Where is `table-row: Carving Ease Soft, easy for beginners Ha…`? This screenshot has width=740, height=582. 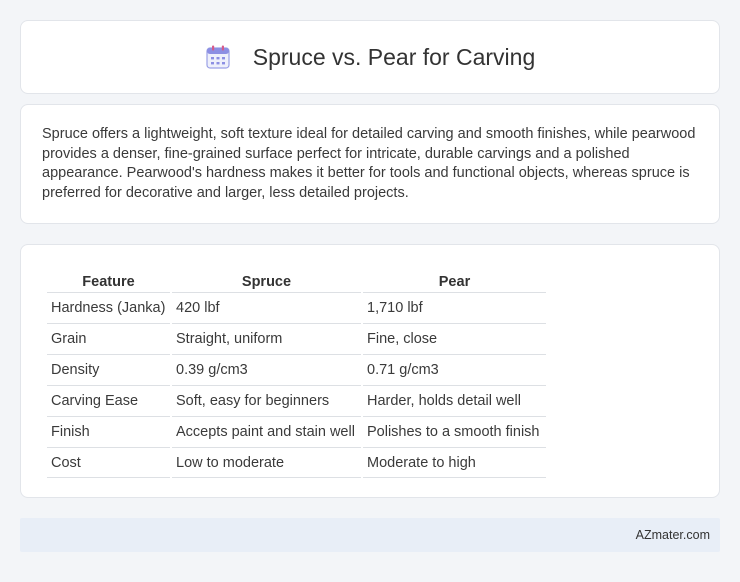 table-row: Carving Ease Soft, easy for beginners Ha… is located at coordinates (296, 400).